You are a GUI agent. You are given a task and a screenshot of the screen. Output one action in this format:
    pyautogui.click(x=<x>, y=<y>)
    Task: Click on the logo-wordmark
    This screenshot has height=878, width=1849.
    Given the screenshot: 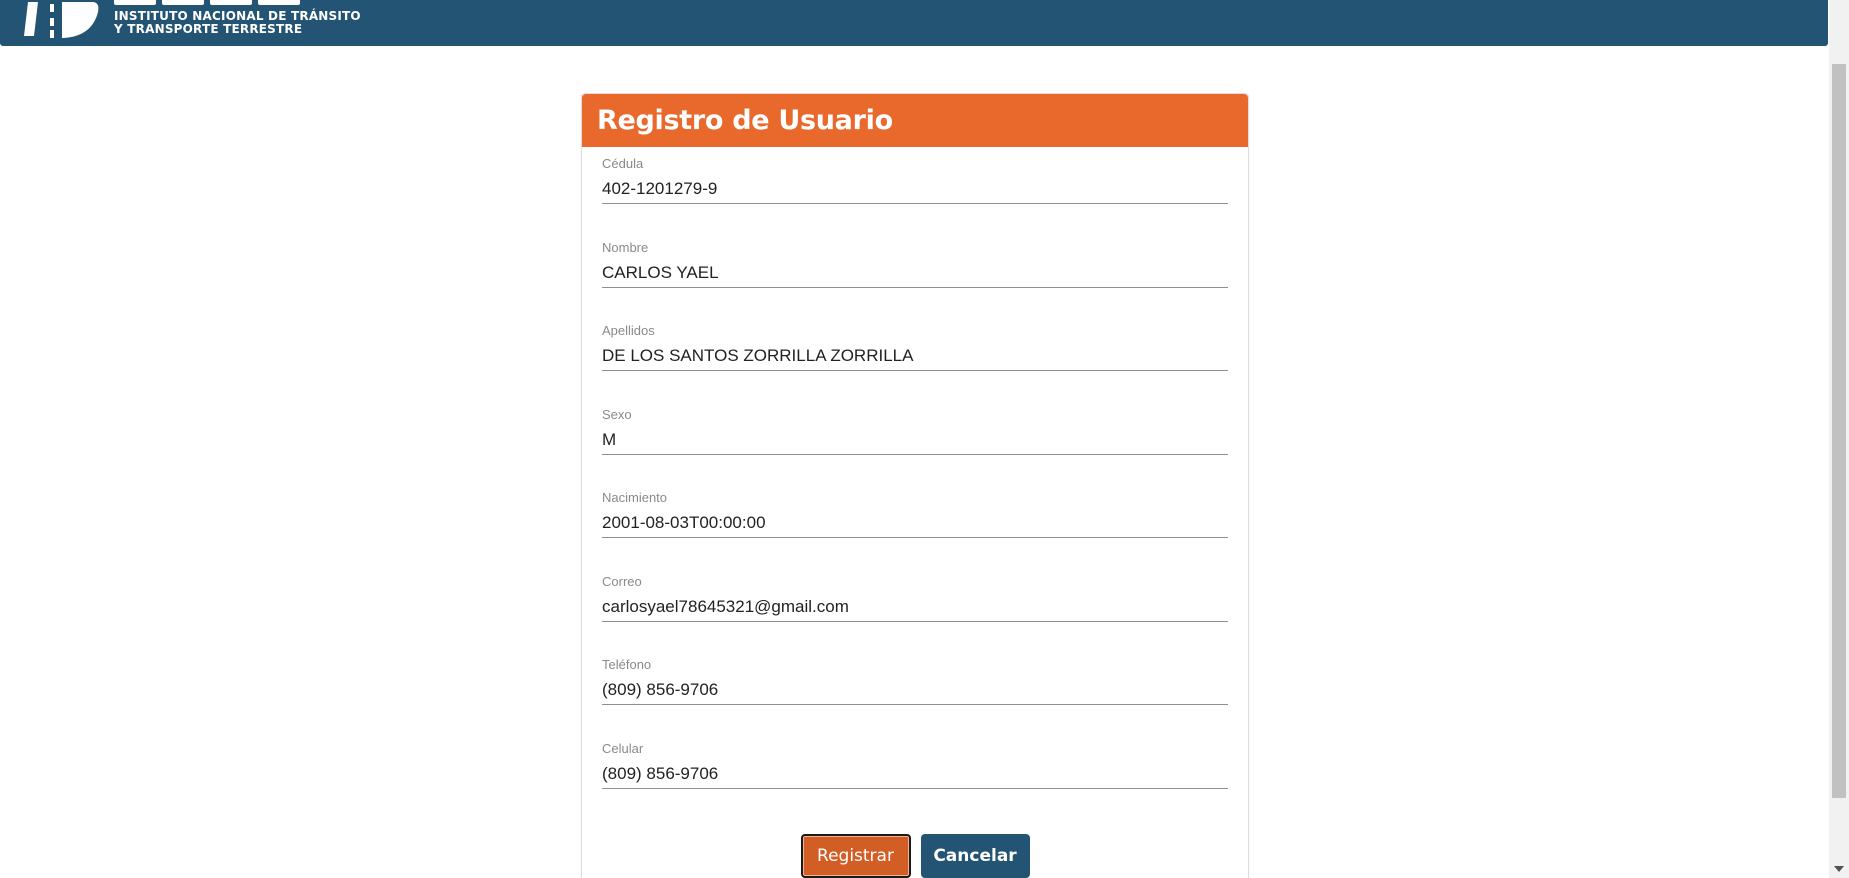 What is the action you would take?
    pyautogui.click(x=230, y=2)
    